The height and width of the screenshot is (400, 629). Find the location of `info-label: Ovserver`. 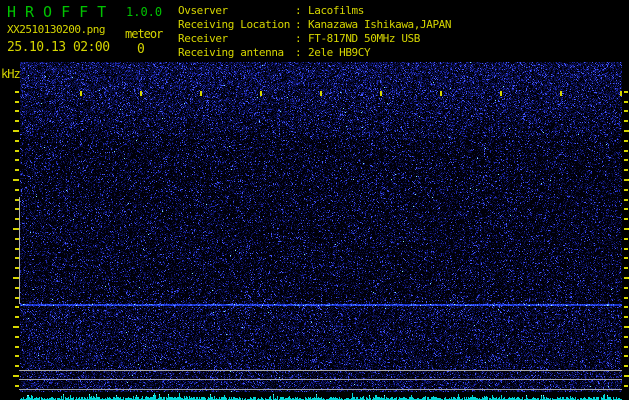

info-label: Ovserver is located at coordinates (203, 10).